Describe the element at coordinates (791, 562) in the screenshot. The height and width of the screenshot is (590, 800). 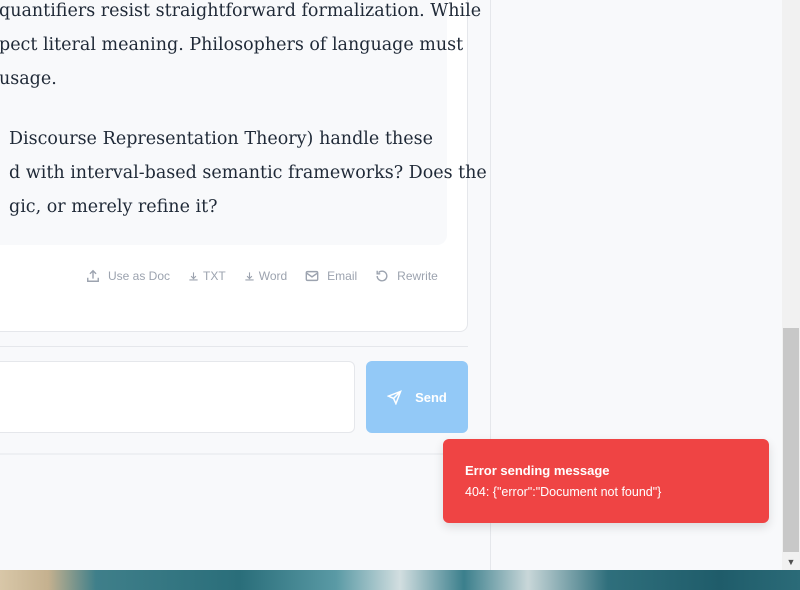
I see `scroll-down-arrow-icon: ▼` at that location.